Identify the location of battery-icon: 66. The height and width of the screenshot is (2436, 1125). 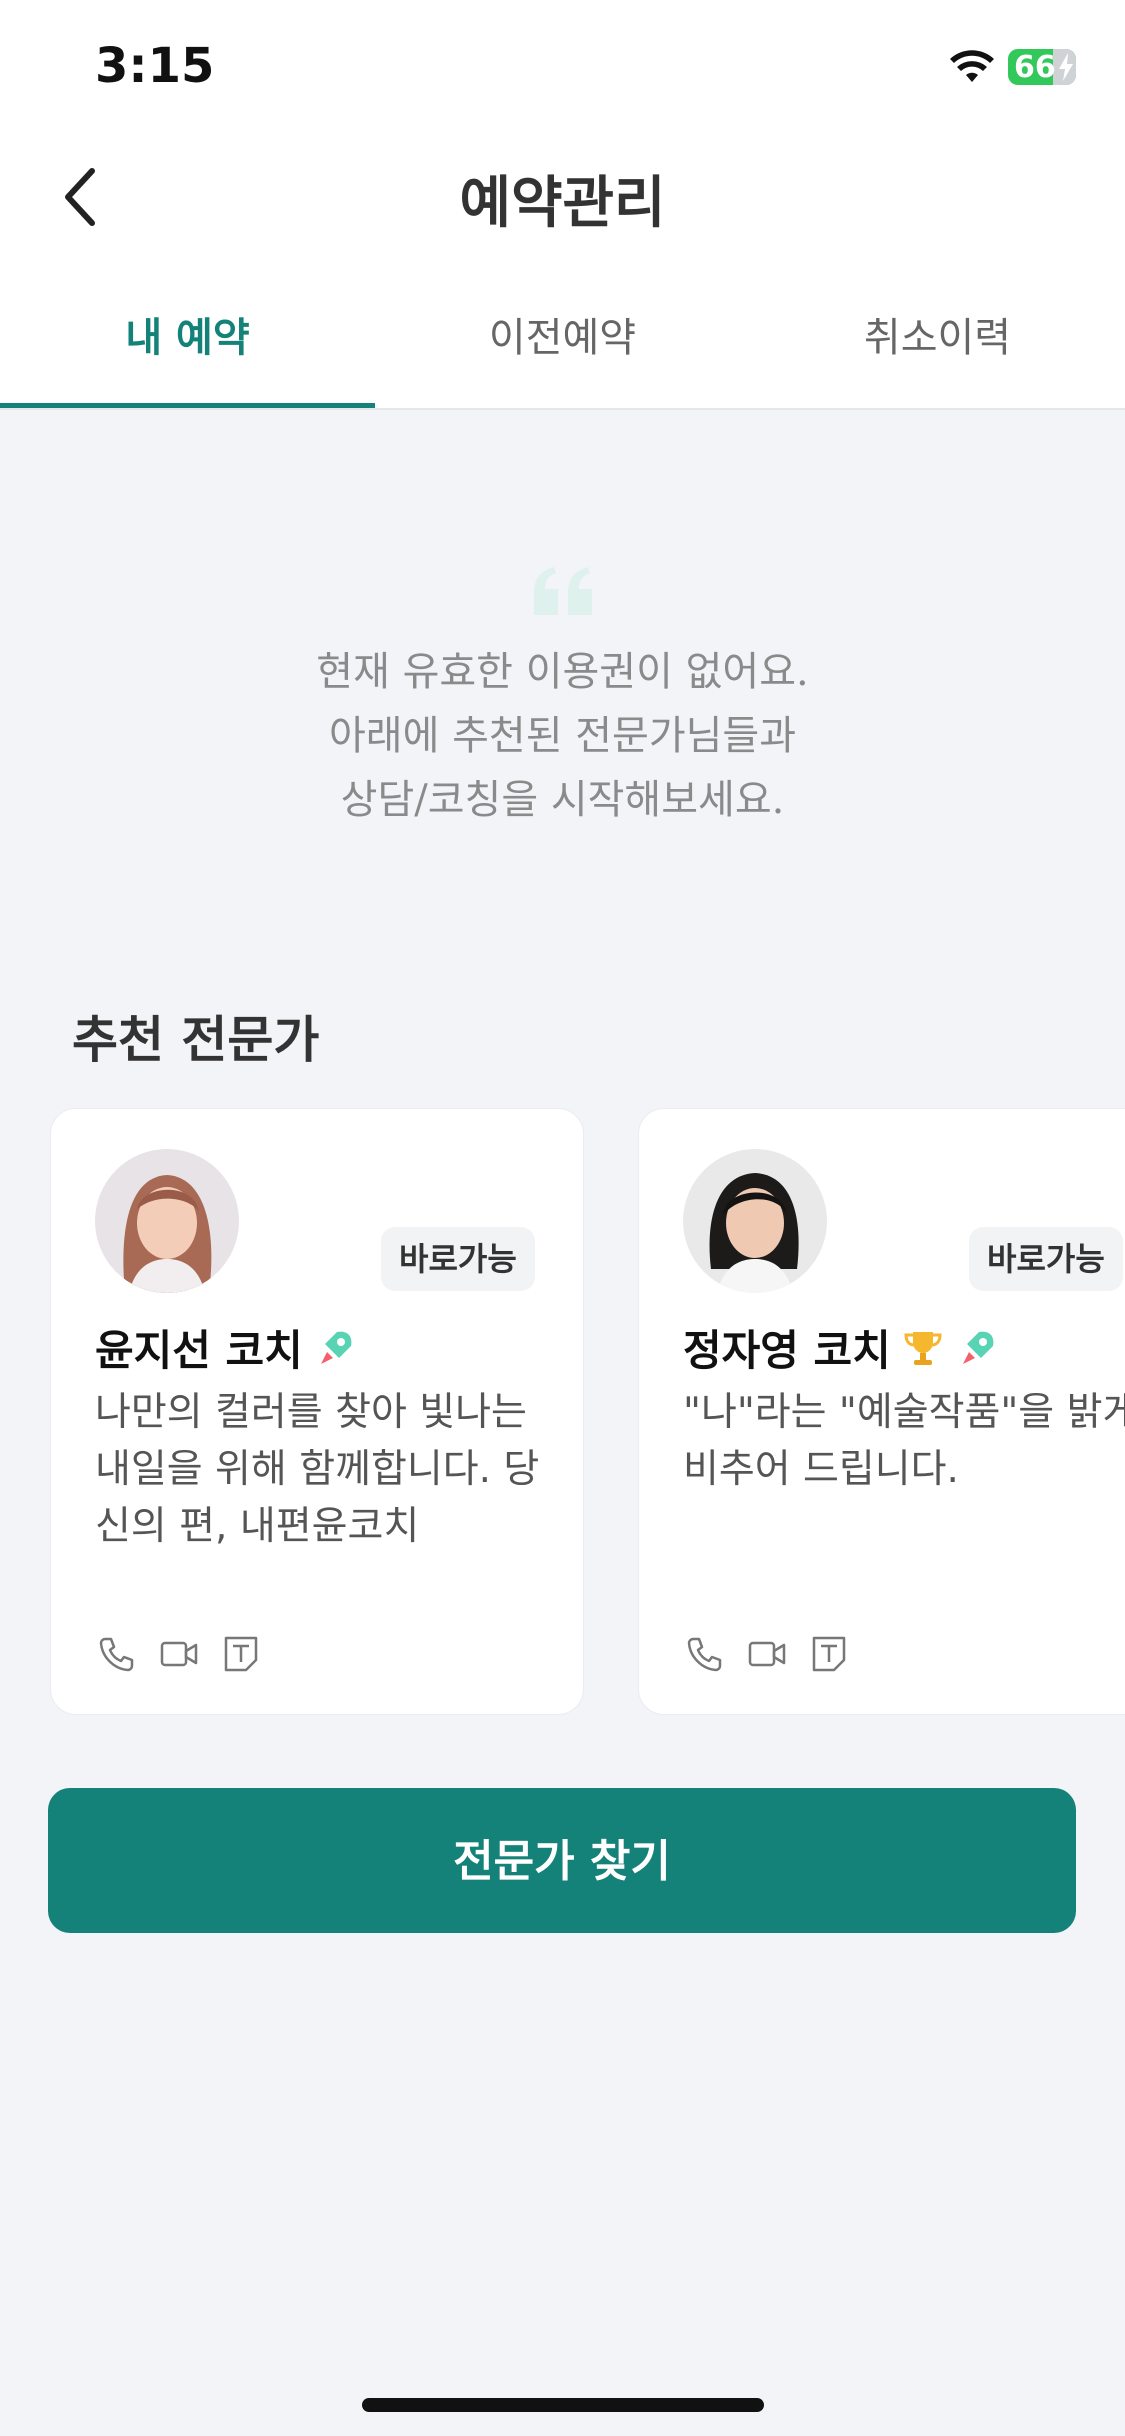
(1042, 67).